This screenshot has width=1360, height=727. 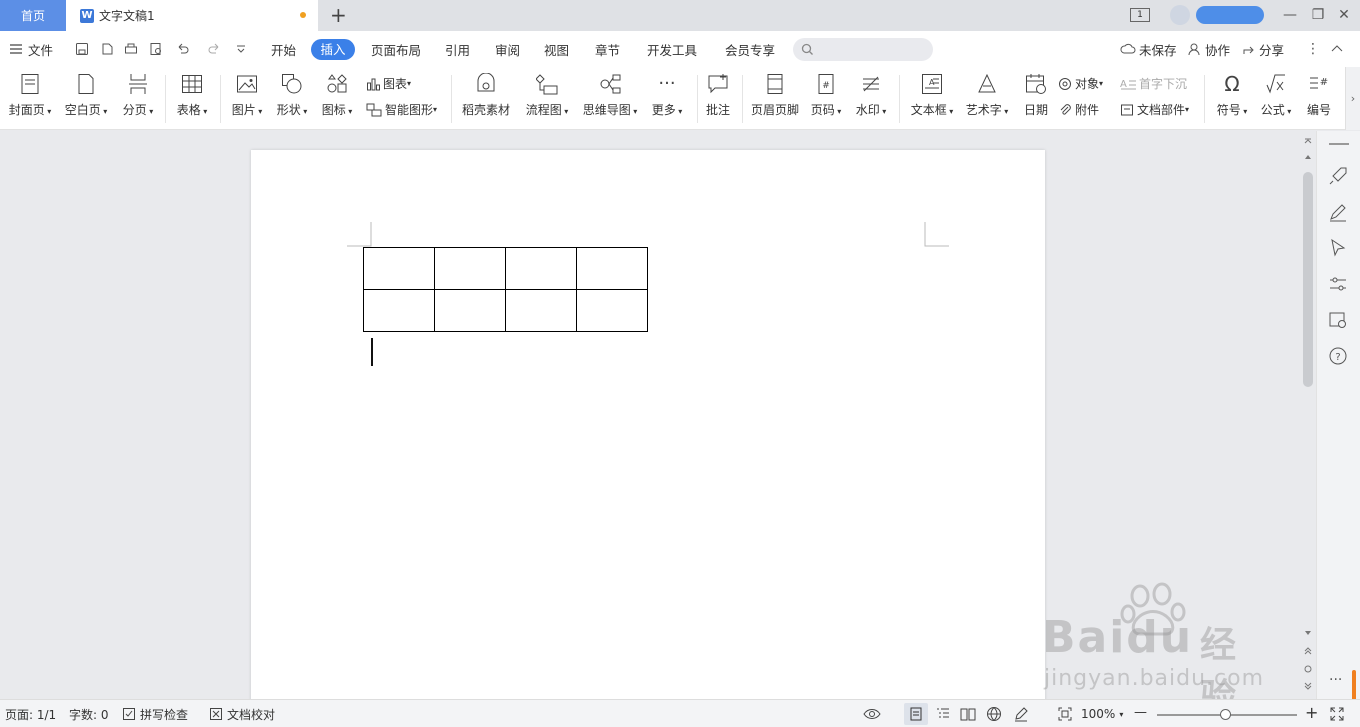 I want to click on mindmap-button: 思维导图 ▾, so click(x=610, y=98).